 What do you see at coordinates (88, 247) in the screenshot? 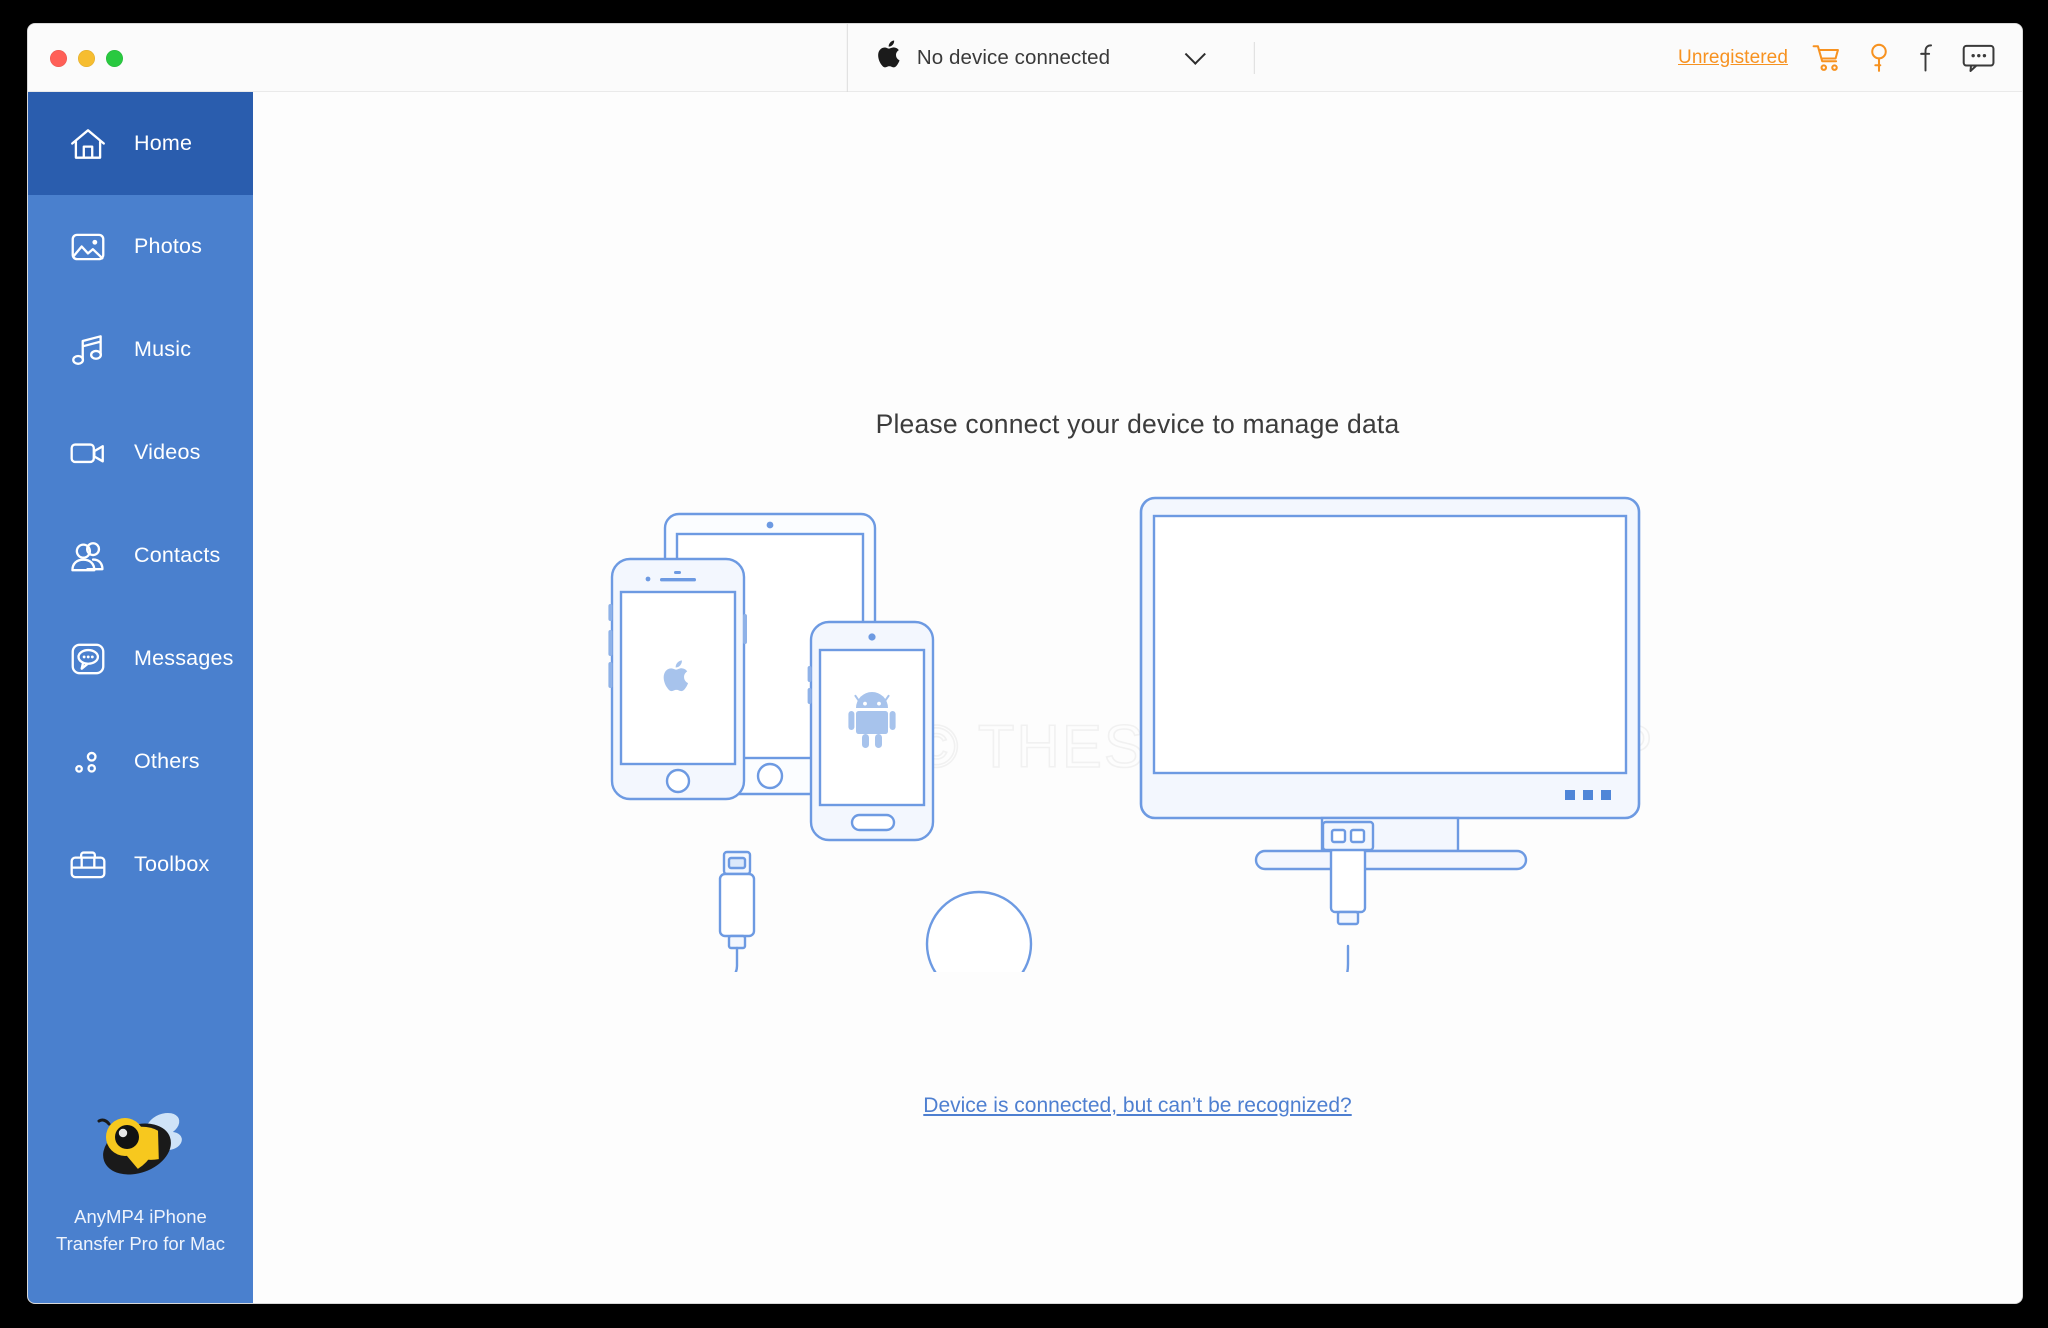
I see `photos-icon` at bounding box center [88, 247].